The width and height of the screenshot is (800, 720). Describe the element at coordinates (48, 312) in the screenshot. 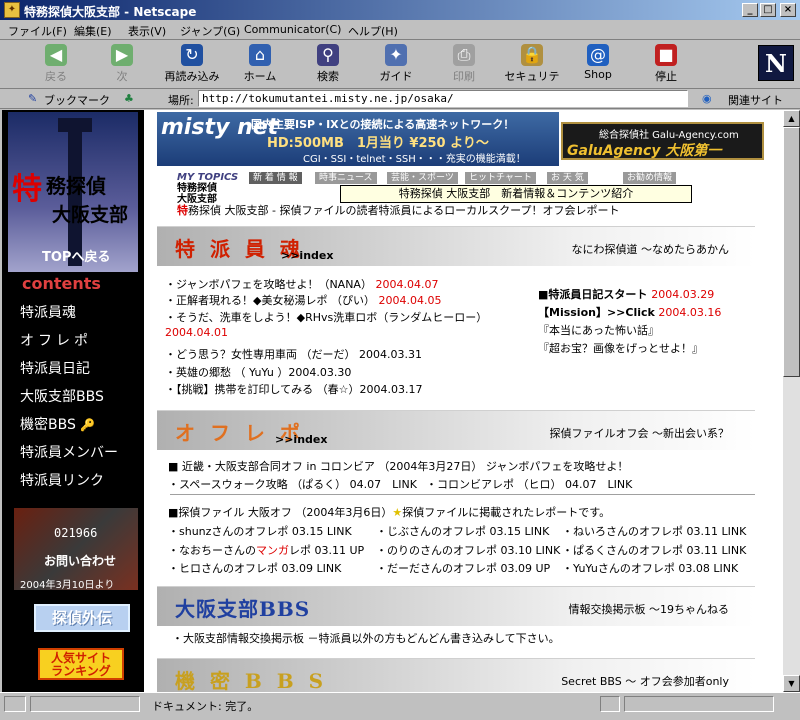

I see `sidebar-item-tokuhain: 特派員魂` at that location.